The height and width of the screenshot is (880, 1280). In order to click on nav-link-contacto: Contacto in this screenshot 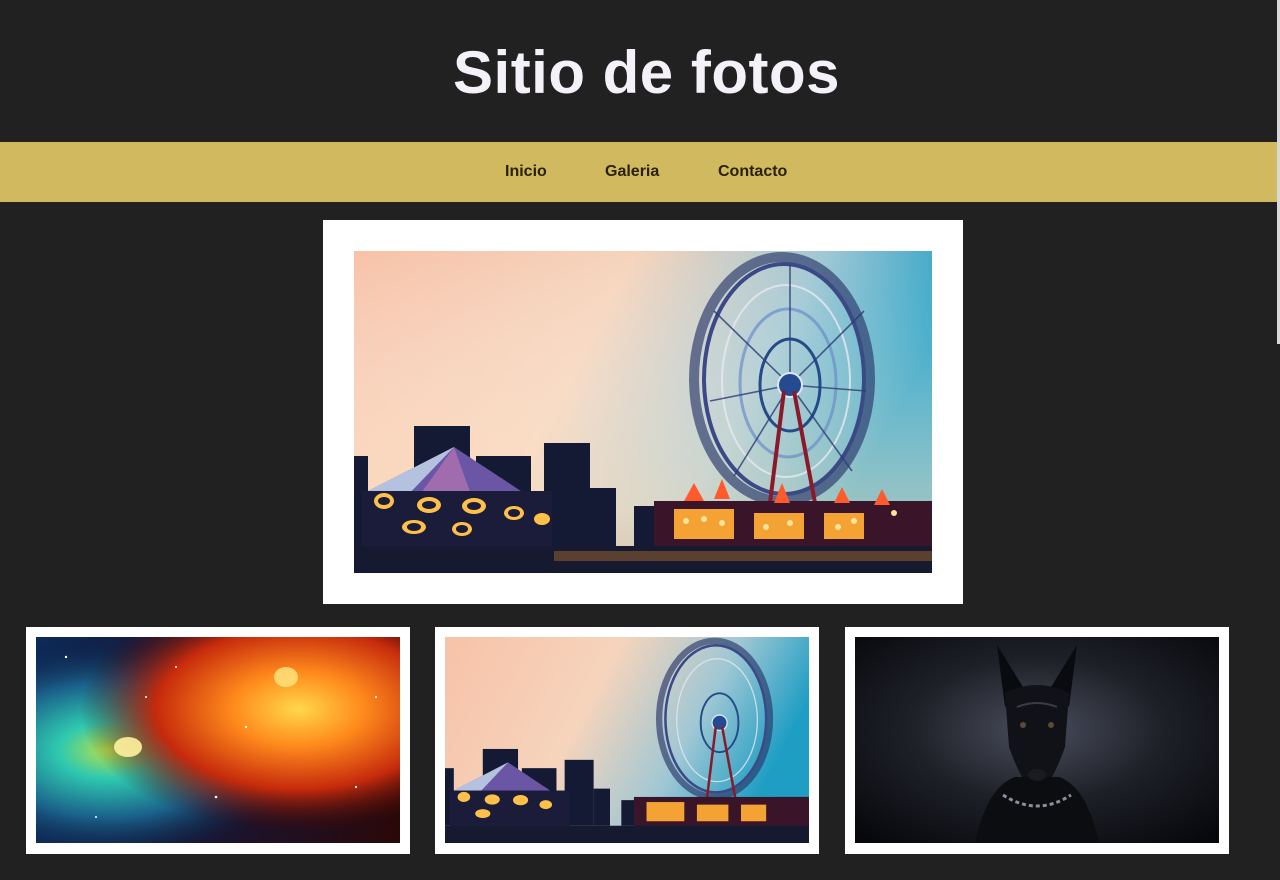, I will do `click(752, 172)`.